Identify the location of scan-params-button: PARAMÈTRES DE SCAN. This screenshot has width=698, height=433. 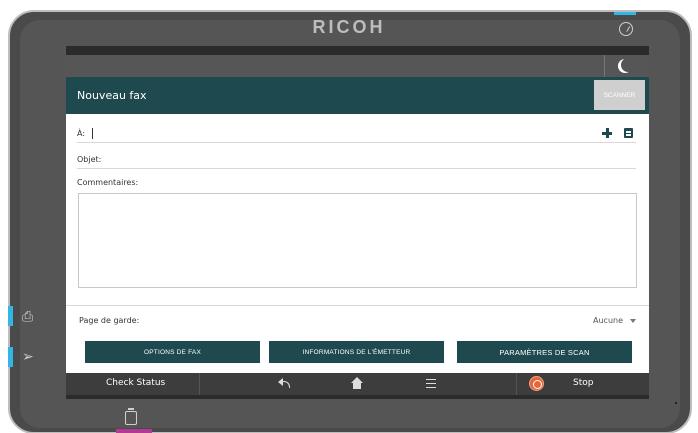
(544, 352).